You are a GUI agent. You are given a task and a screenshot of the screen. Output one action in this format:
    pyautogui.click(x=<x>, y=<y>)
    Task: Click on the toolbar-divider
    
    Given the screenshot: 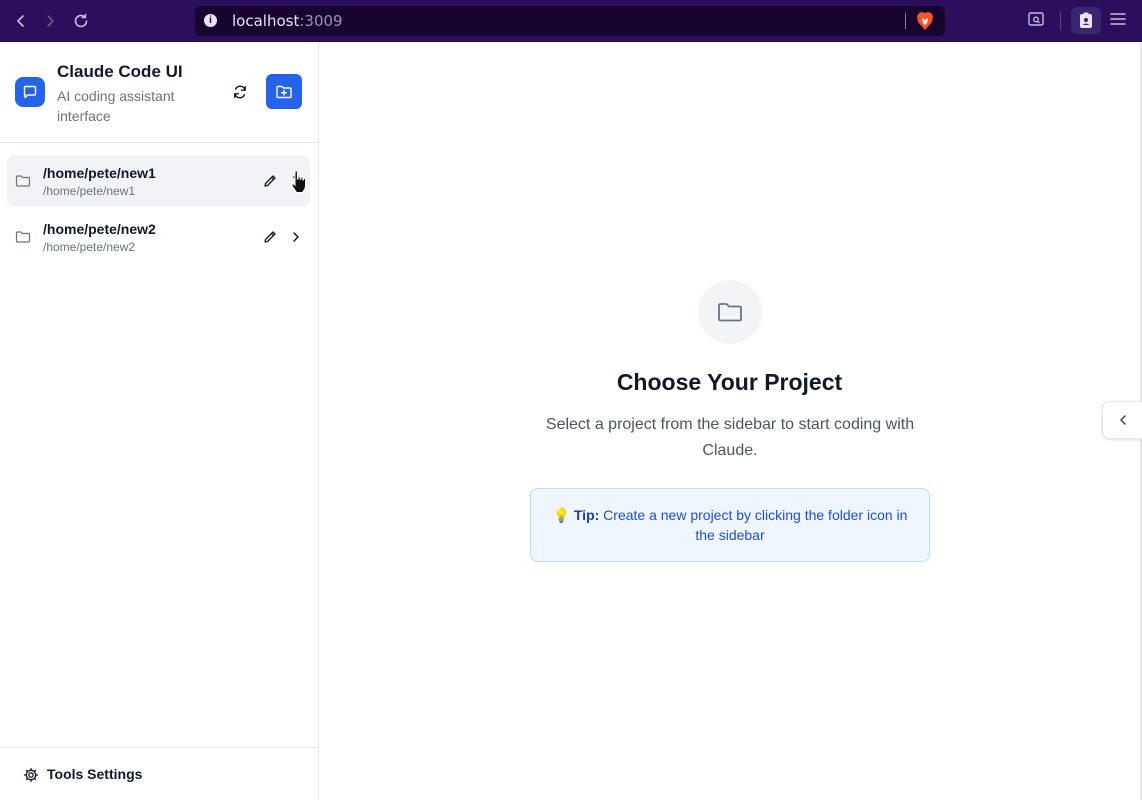 What is the action you would take?
    pyautogui.click(x=1060, y=21)
    